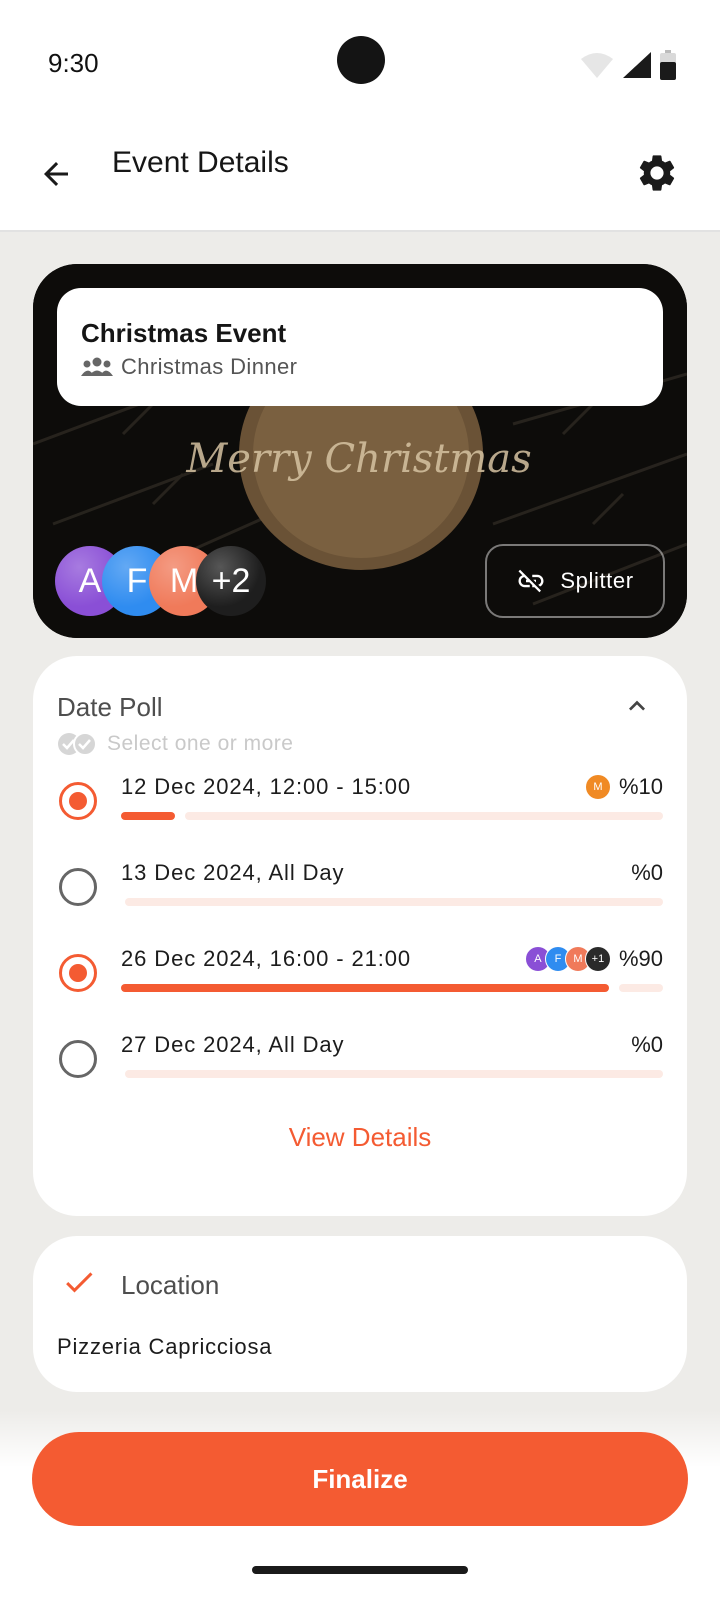 The width and height of the screenshot is (720, 1600). I want to click on location-value: Pizzeria Capricciosa, so click(165, 1346).